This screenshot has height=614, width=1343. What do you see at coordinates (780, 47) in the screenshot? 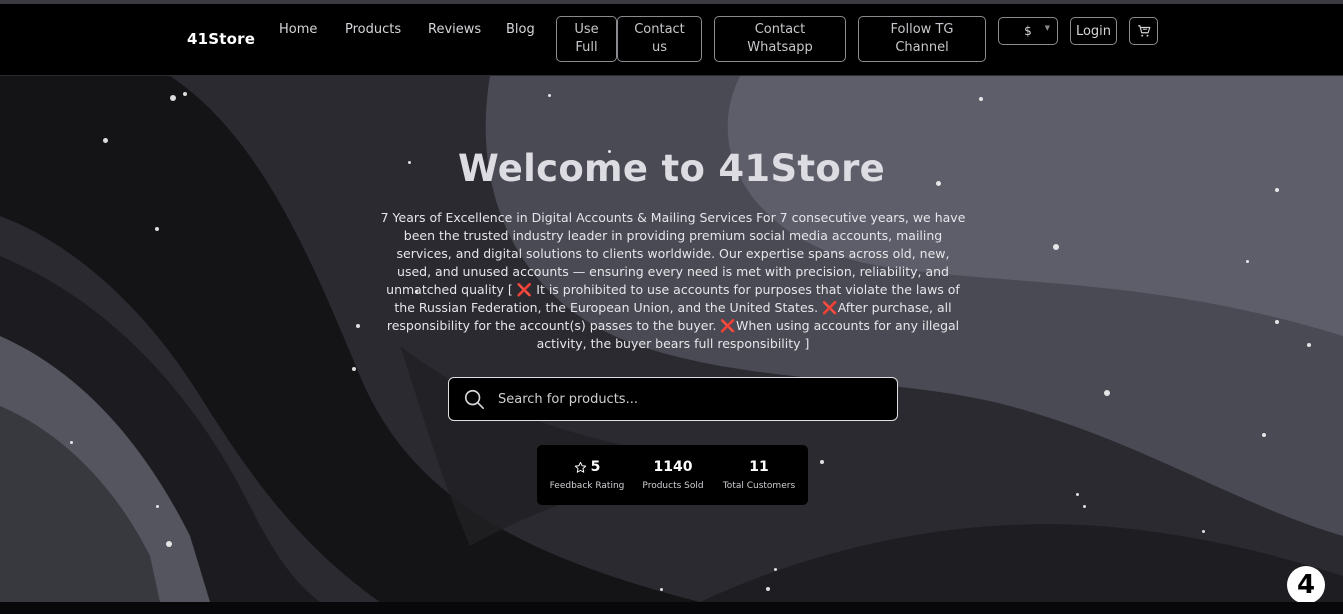
I see `contact-whatsapp-label-line2: Whatsapp` at bounding box center [780, 47].